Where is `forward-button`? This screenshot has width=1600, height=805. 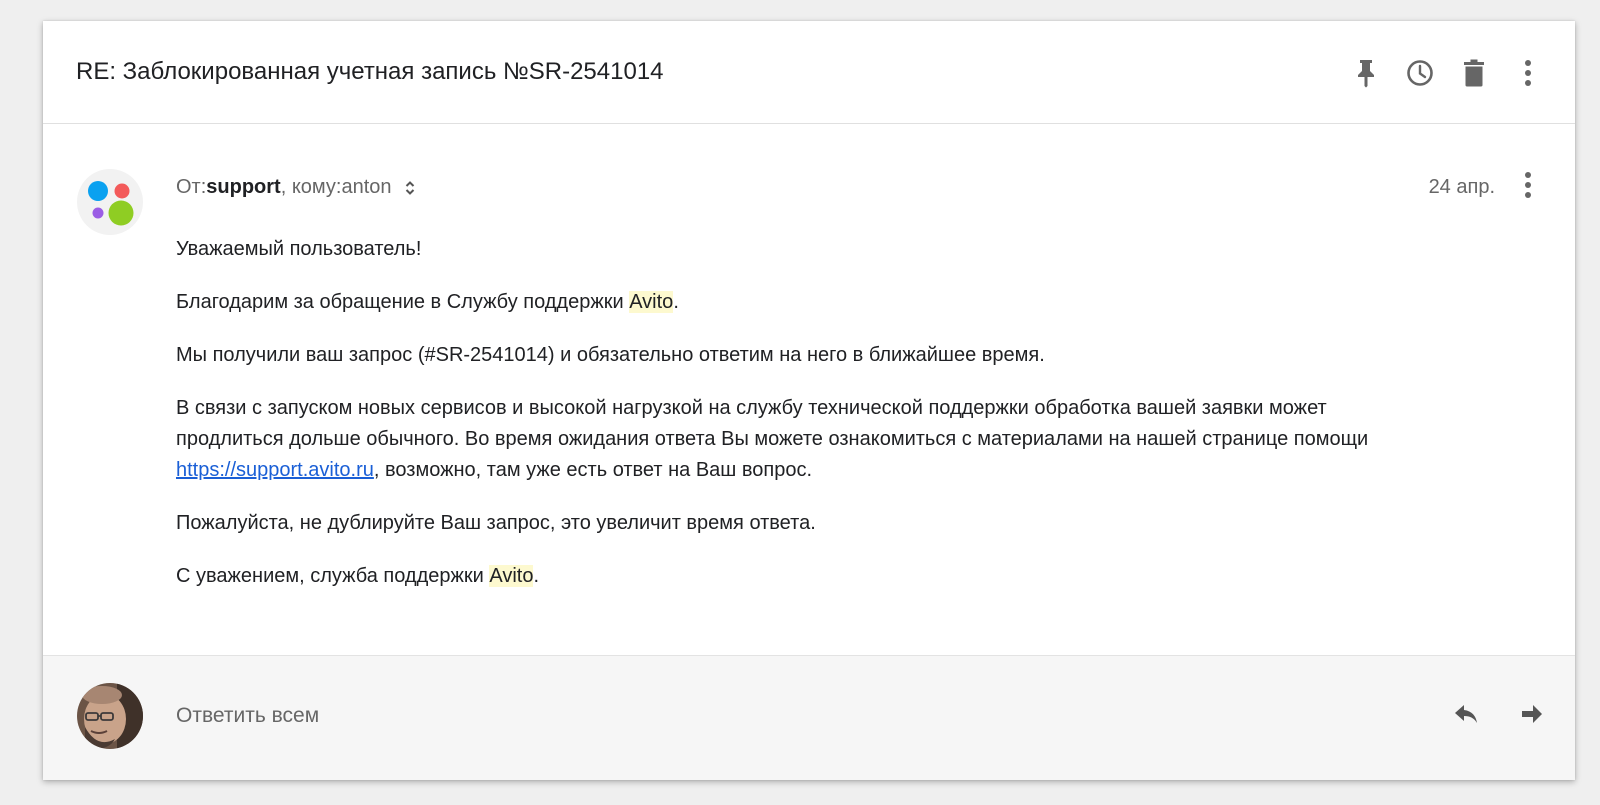 forward-button is located at coordinates (1532, 716).